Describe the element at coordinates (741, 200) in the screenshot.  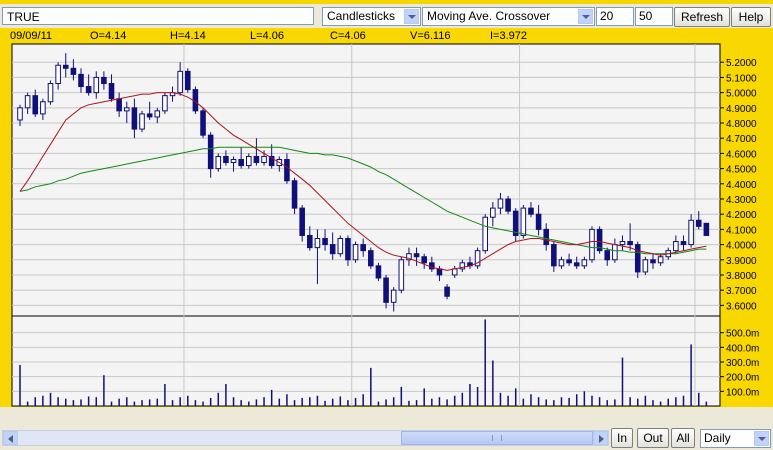
I see `price-tick-label: 4.3000` at that location.